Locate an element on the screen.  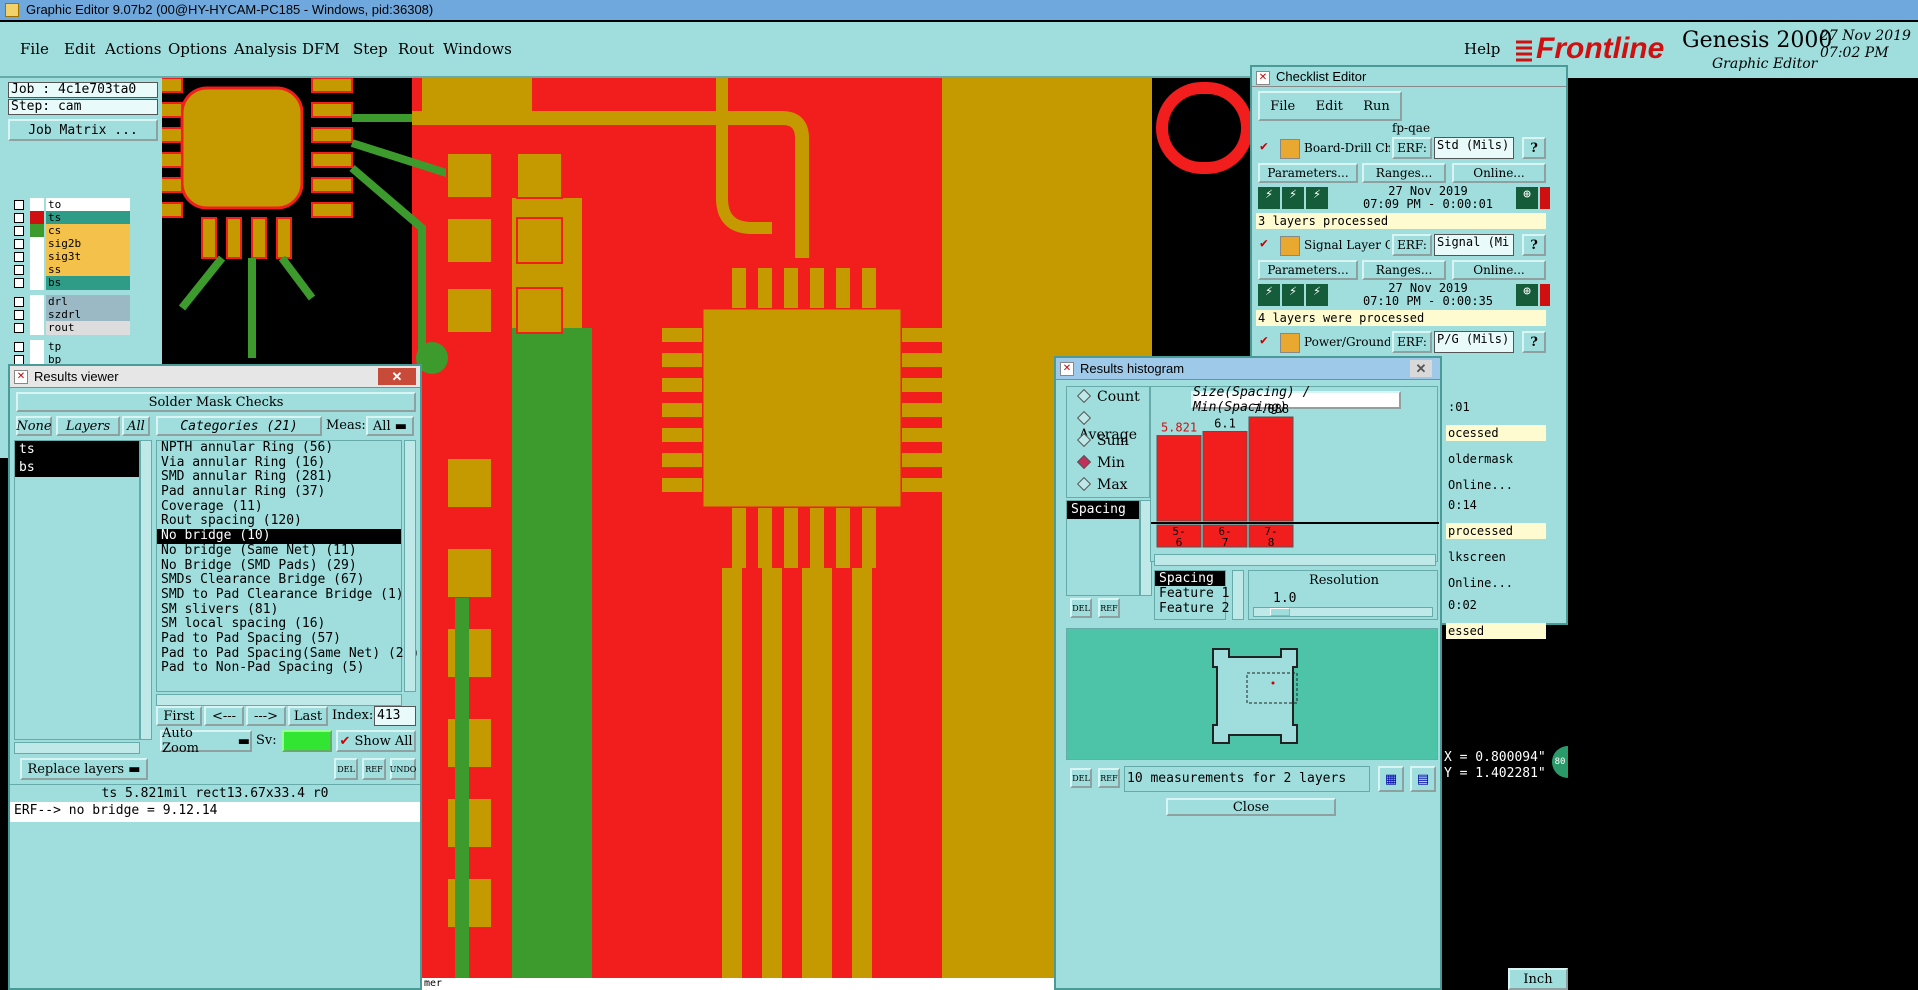
mode-count: Count is located at coordinates (1108, 396).